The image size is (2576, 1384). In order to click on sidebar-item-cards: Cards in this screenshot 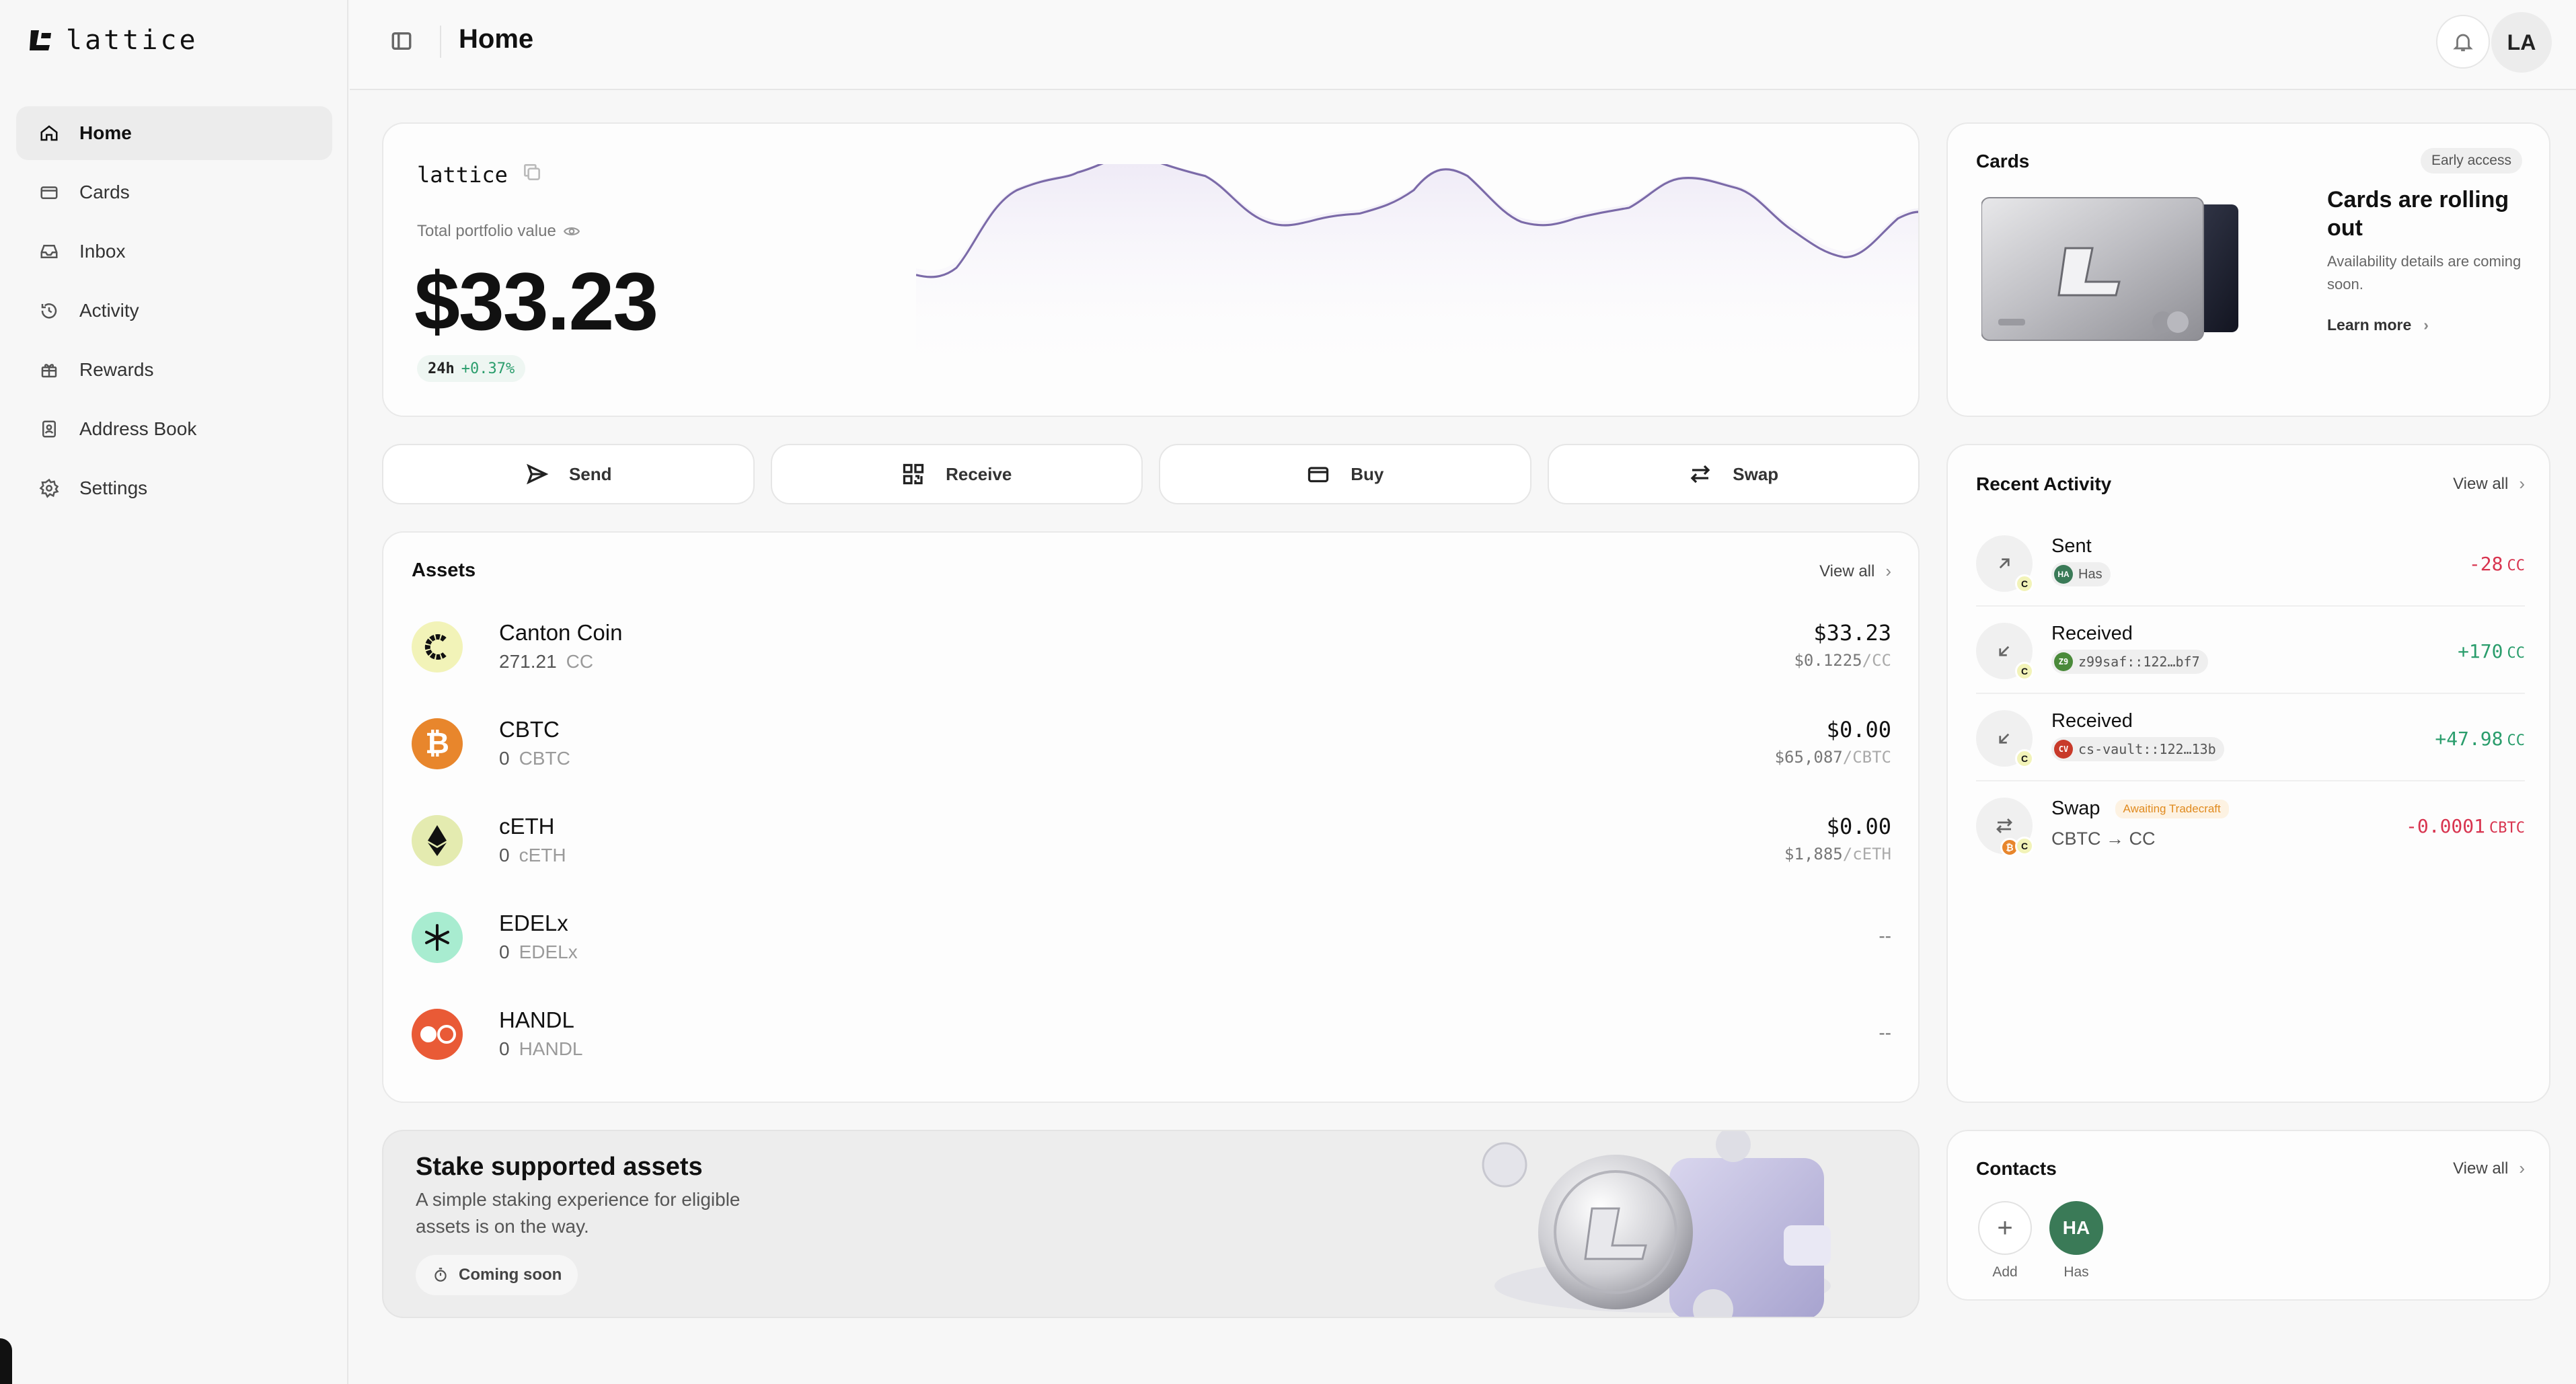, I will do `click(174, 192)`.